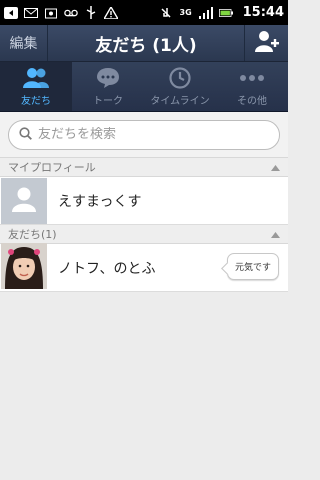 The height and width of the screenshot is (480, 320). What do you see at coordinates (205, 12) in the screenshot?
I see `signal-icon` at bounding box center [205, 12].